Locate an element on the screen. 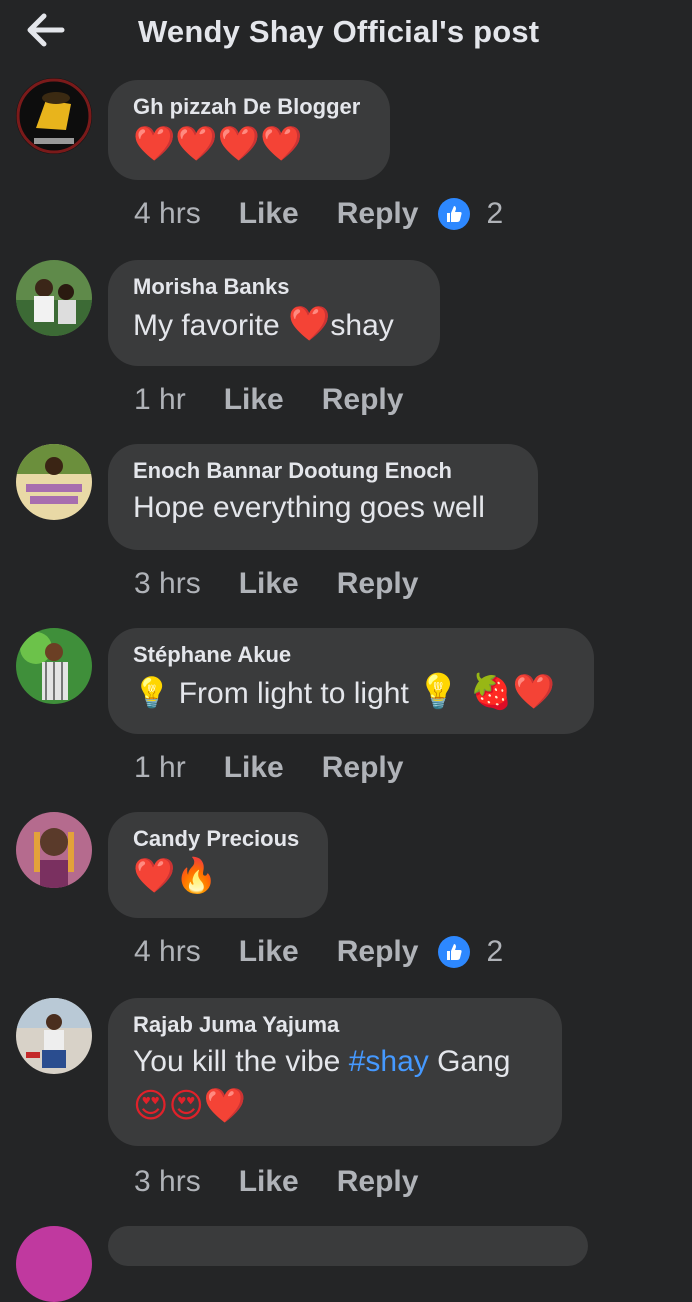 The width and height of the screenshot is (692, 1302). emoji-group: 💡 🍓❤️ is located at coordinates (486, 692).